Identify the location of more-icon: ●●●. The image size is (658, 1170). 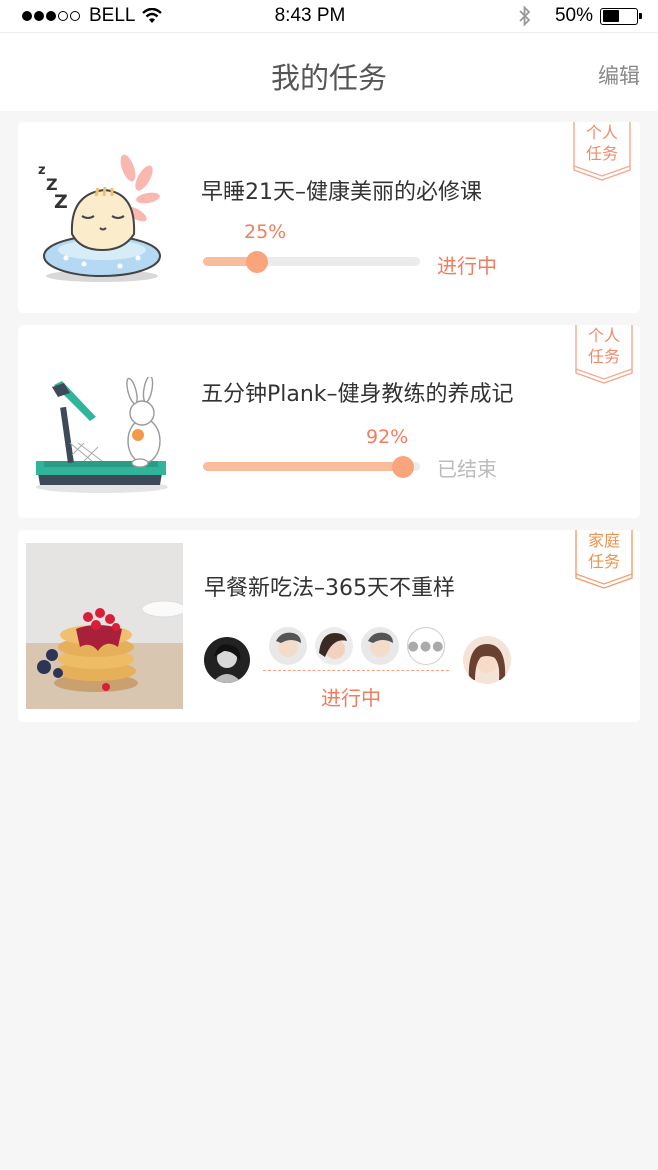
(426, 646).